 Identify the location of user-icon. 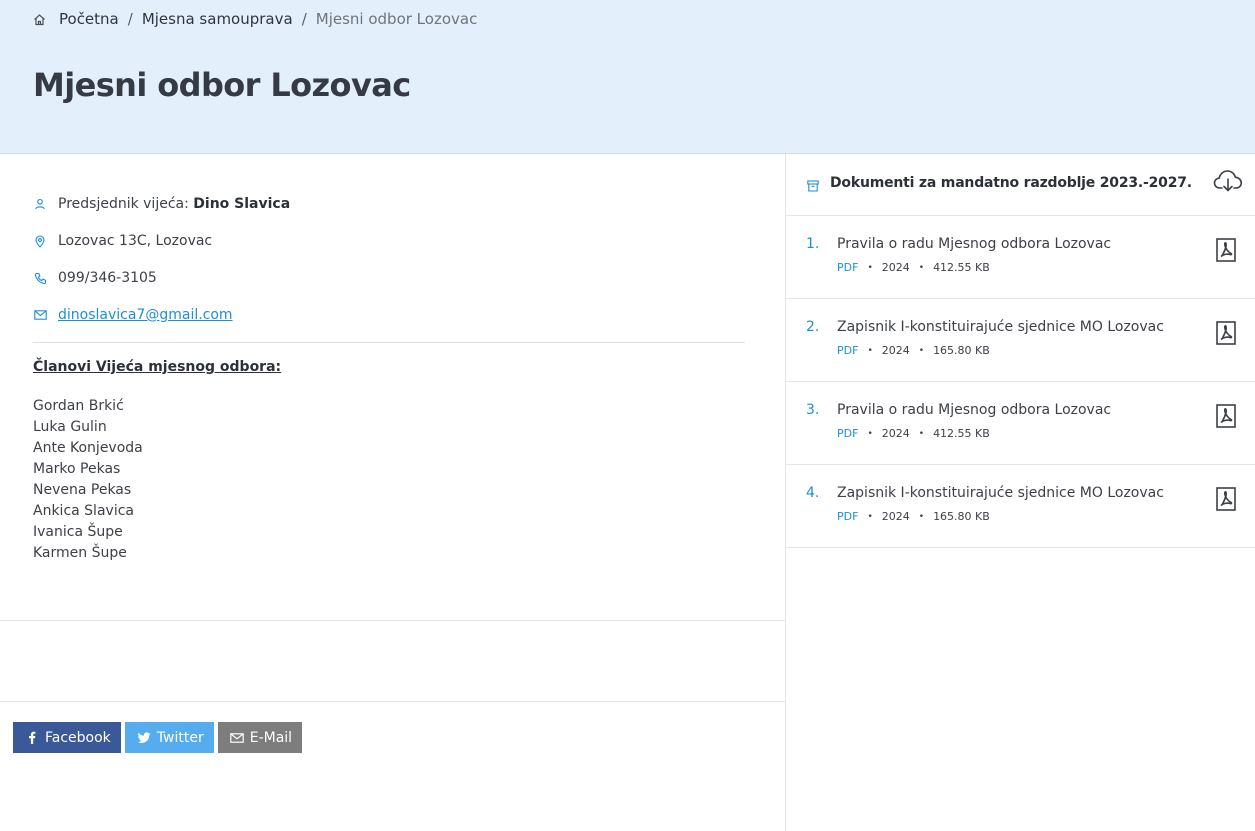
(40, 204).